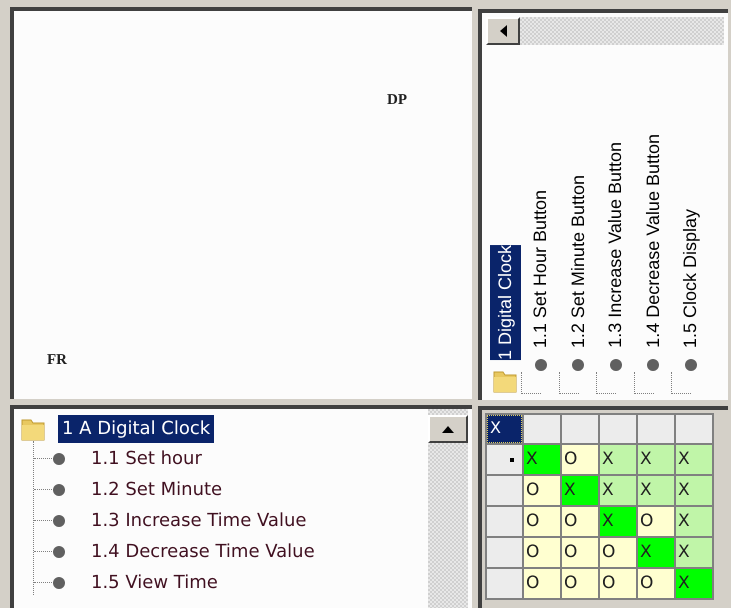 The image size is (731, 608). What do you see at coordinates (616, 245) in the screenshot?
I see `column-header: 1.3 Increase Value Button` at bounding box center [616, 245].